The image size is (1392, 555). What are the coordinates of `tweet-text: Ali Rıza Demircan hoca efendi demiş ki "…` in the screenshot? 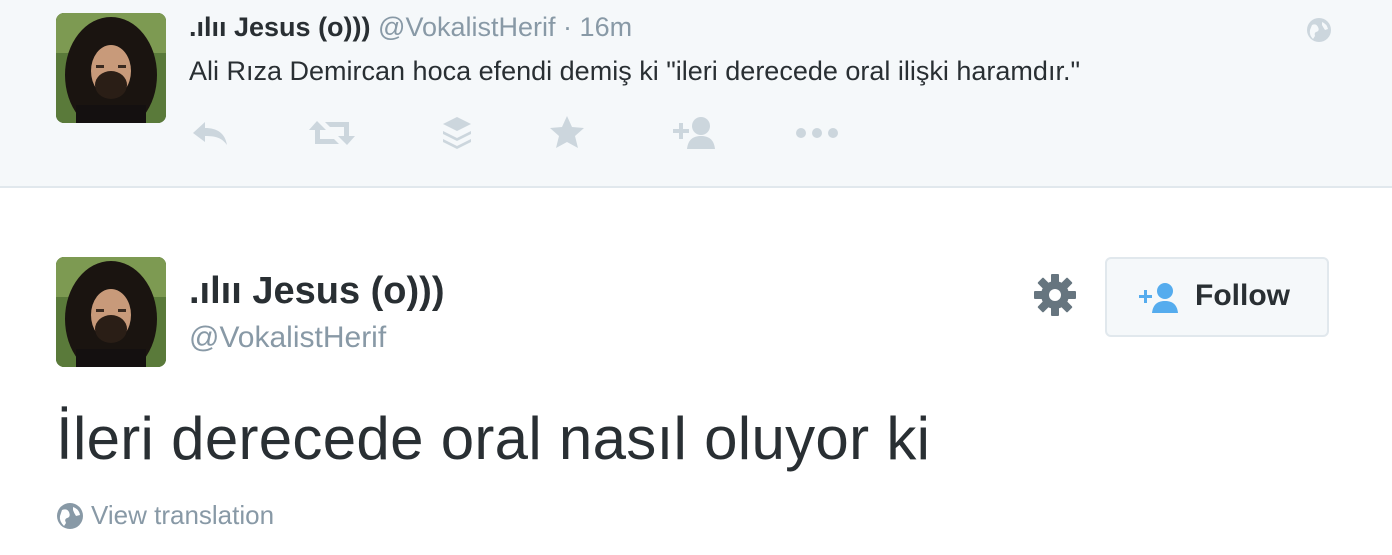 It's located at (635, 71).